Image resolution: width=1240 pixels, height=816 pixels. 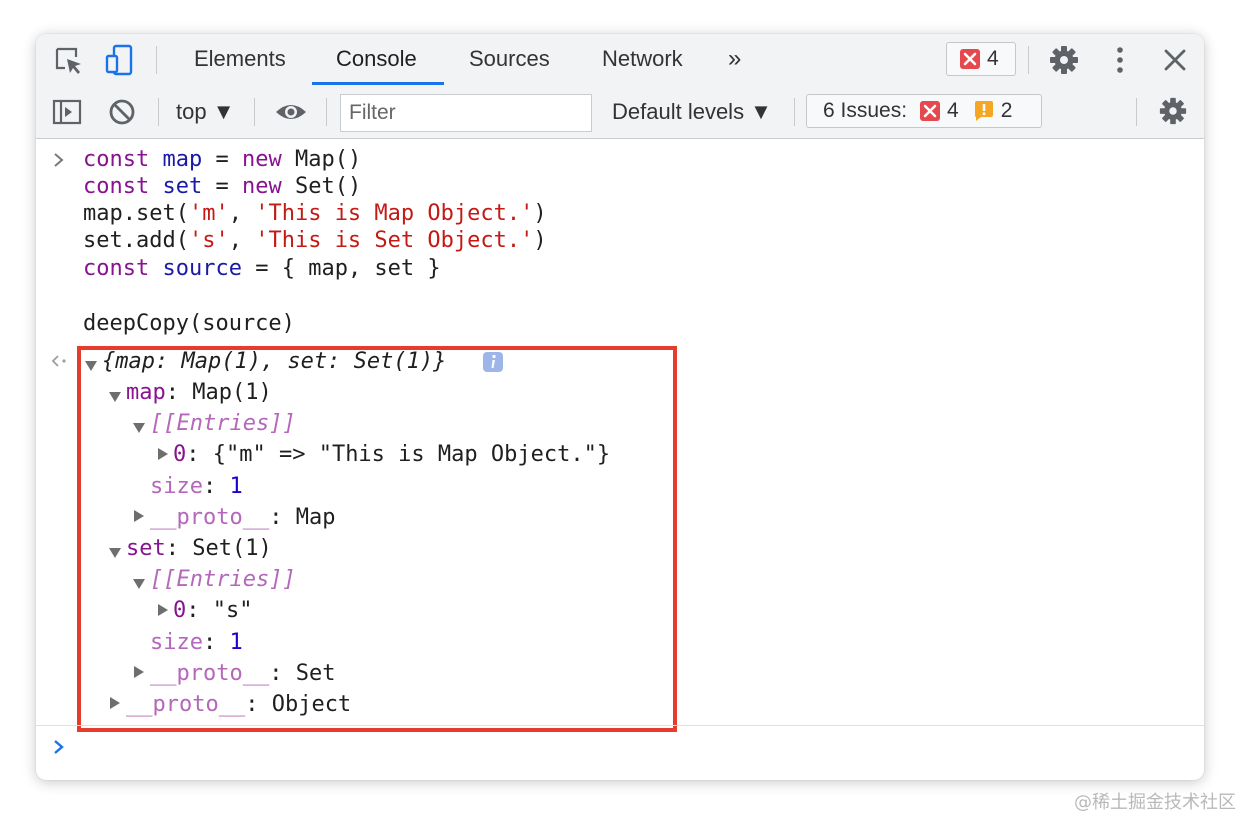 What do you see at coordinates (1155, 802) in the screenshot?
I see `watermark: @稀土掘金技术社区` at bounding box center [1155, 802].